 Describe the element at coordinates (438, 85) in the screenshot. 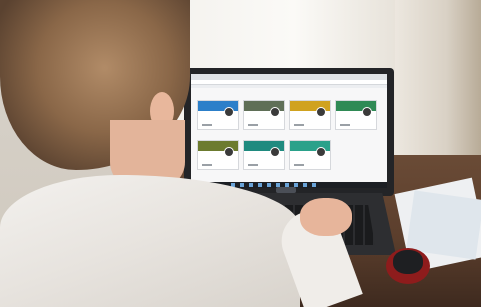

I see `curtain` at that location.